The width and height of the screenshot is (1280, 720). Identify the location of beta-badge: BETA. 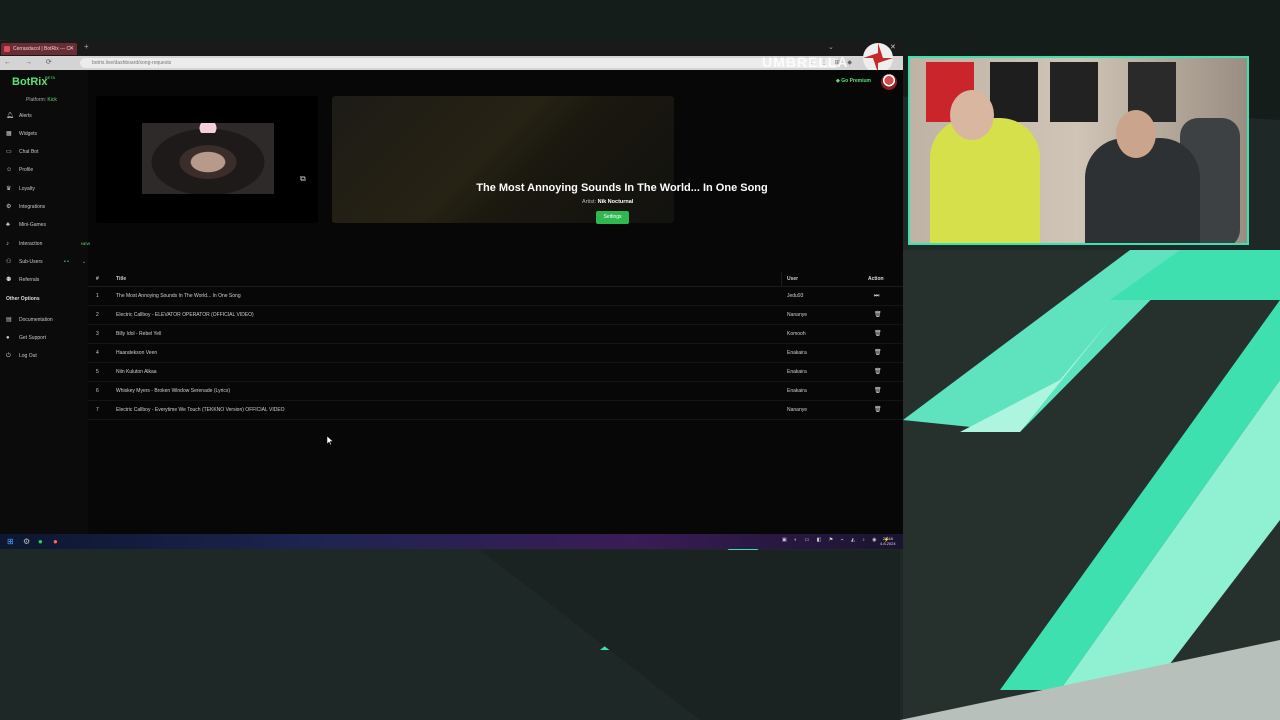
(50, 77).